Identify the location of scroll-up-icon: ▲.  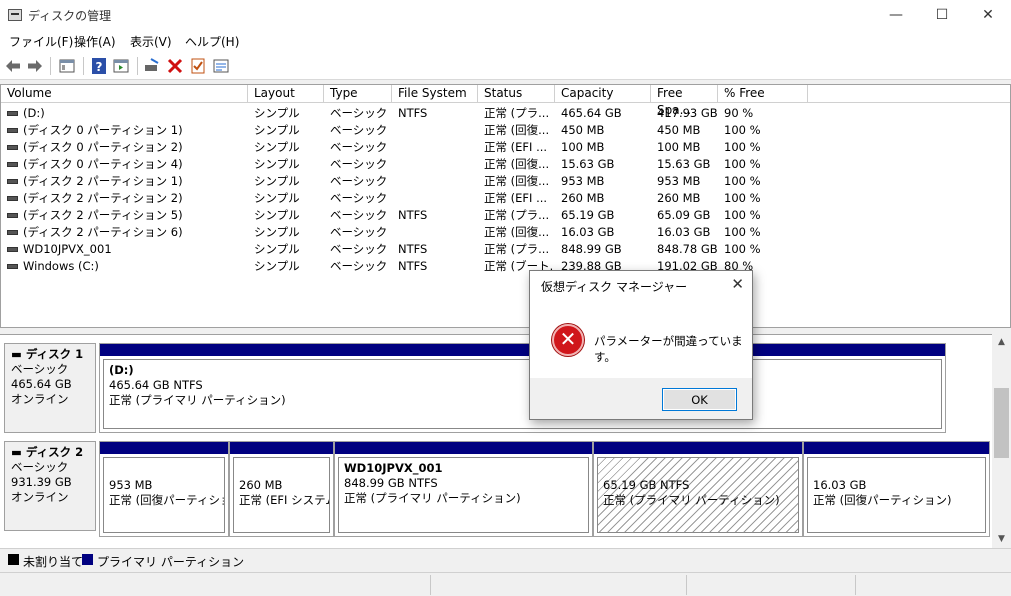
(1001, 342).